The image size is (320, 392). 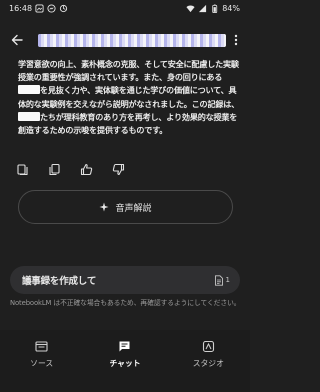 I want to click on audio-overview-button: 音声解説, so click(x=125, y=207).